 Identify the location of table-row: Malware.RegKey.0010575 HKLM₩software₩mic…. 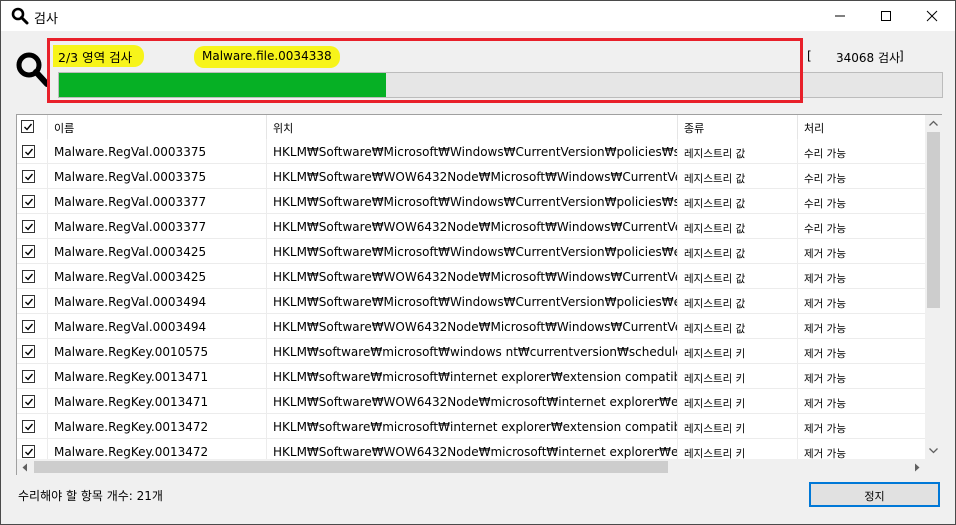
(471, 351).